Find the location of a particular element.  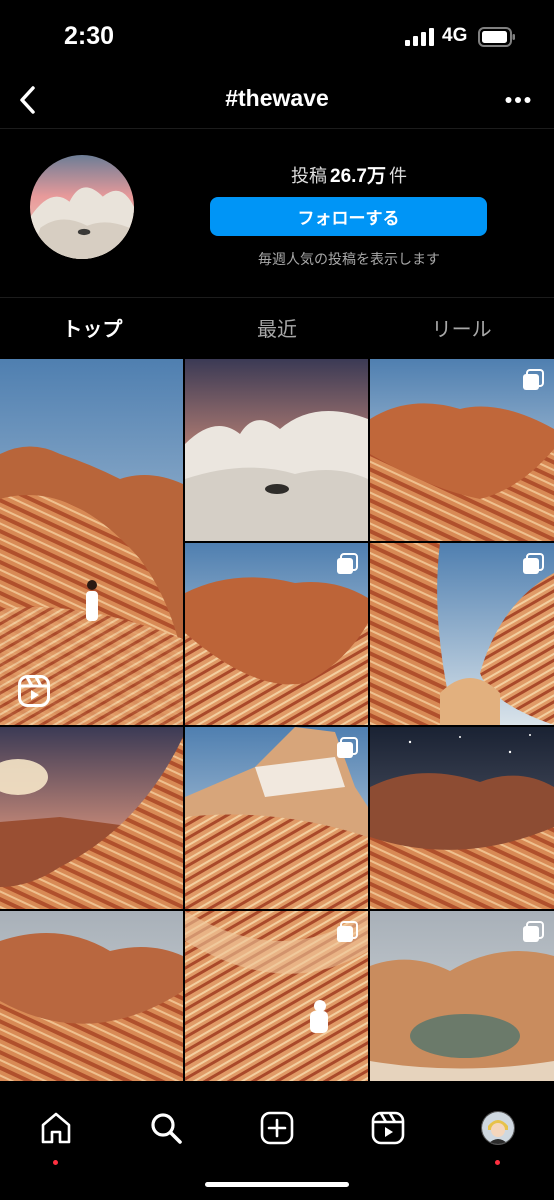

more-options-button is located at coordinates (518, 100).